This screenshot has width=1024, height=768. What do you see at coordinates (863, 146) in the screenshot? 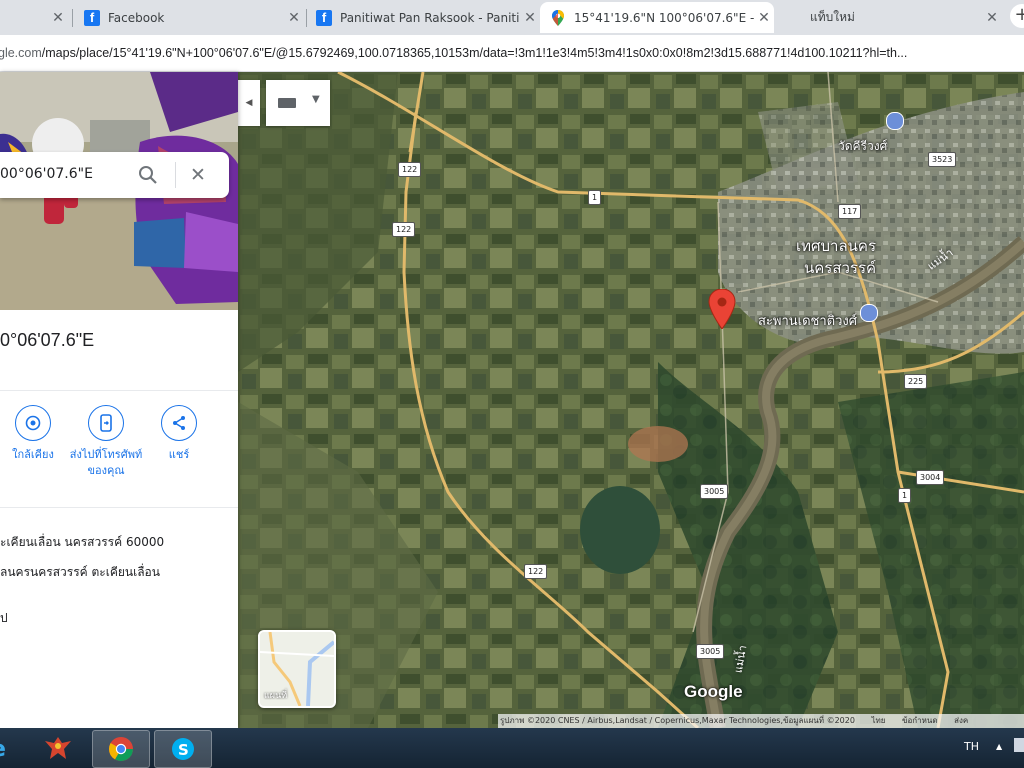
I see `map-label-temple: วัดคีรีวงศ์` at bounding box center [863, 146].